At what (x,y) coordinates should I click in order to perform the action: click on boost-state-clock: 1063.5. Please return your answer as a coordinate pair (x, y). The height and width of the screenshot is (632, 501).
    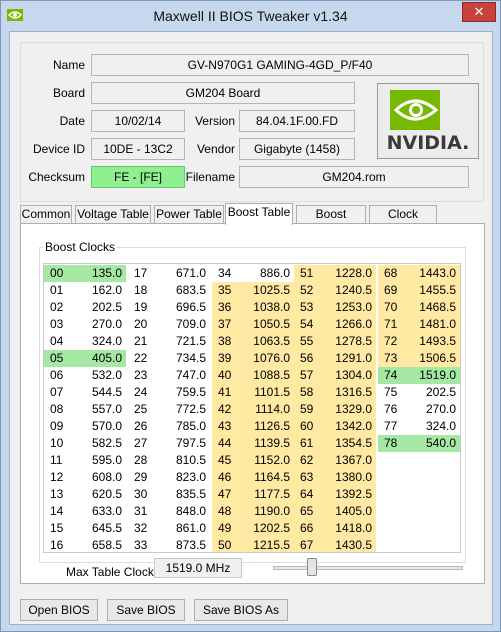
    Looking at the image, I should click on (270, 341).